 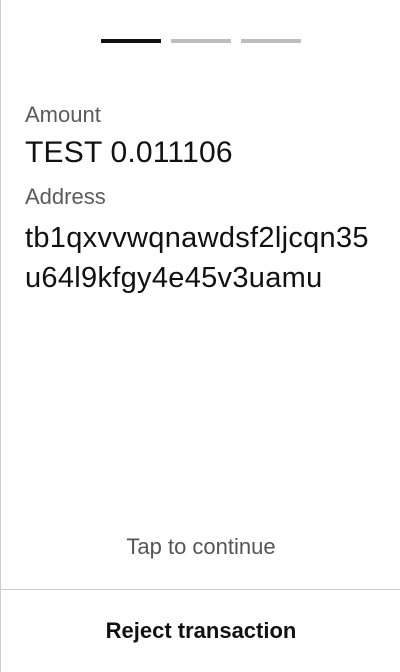 What do you see at coordinates (129, 152) in the screenshot?
I see `amount-value: TEST 0.011106` at bounding box center [129, 152].